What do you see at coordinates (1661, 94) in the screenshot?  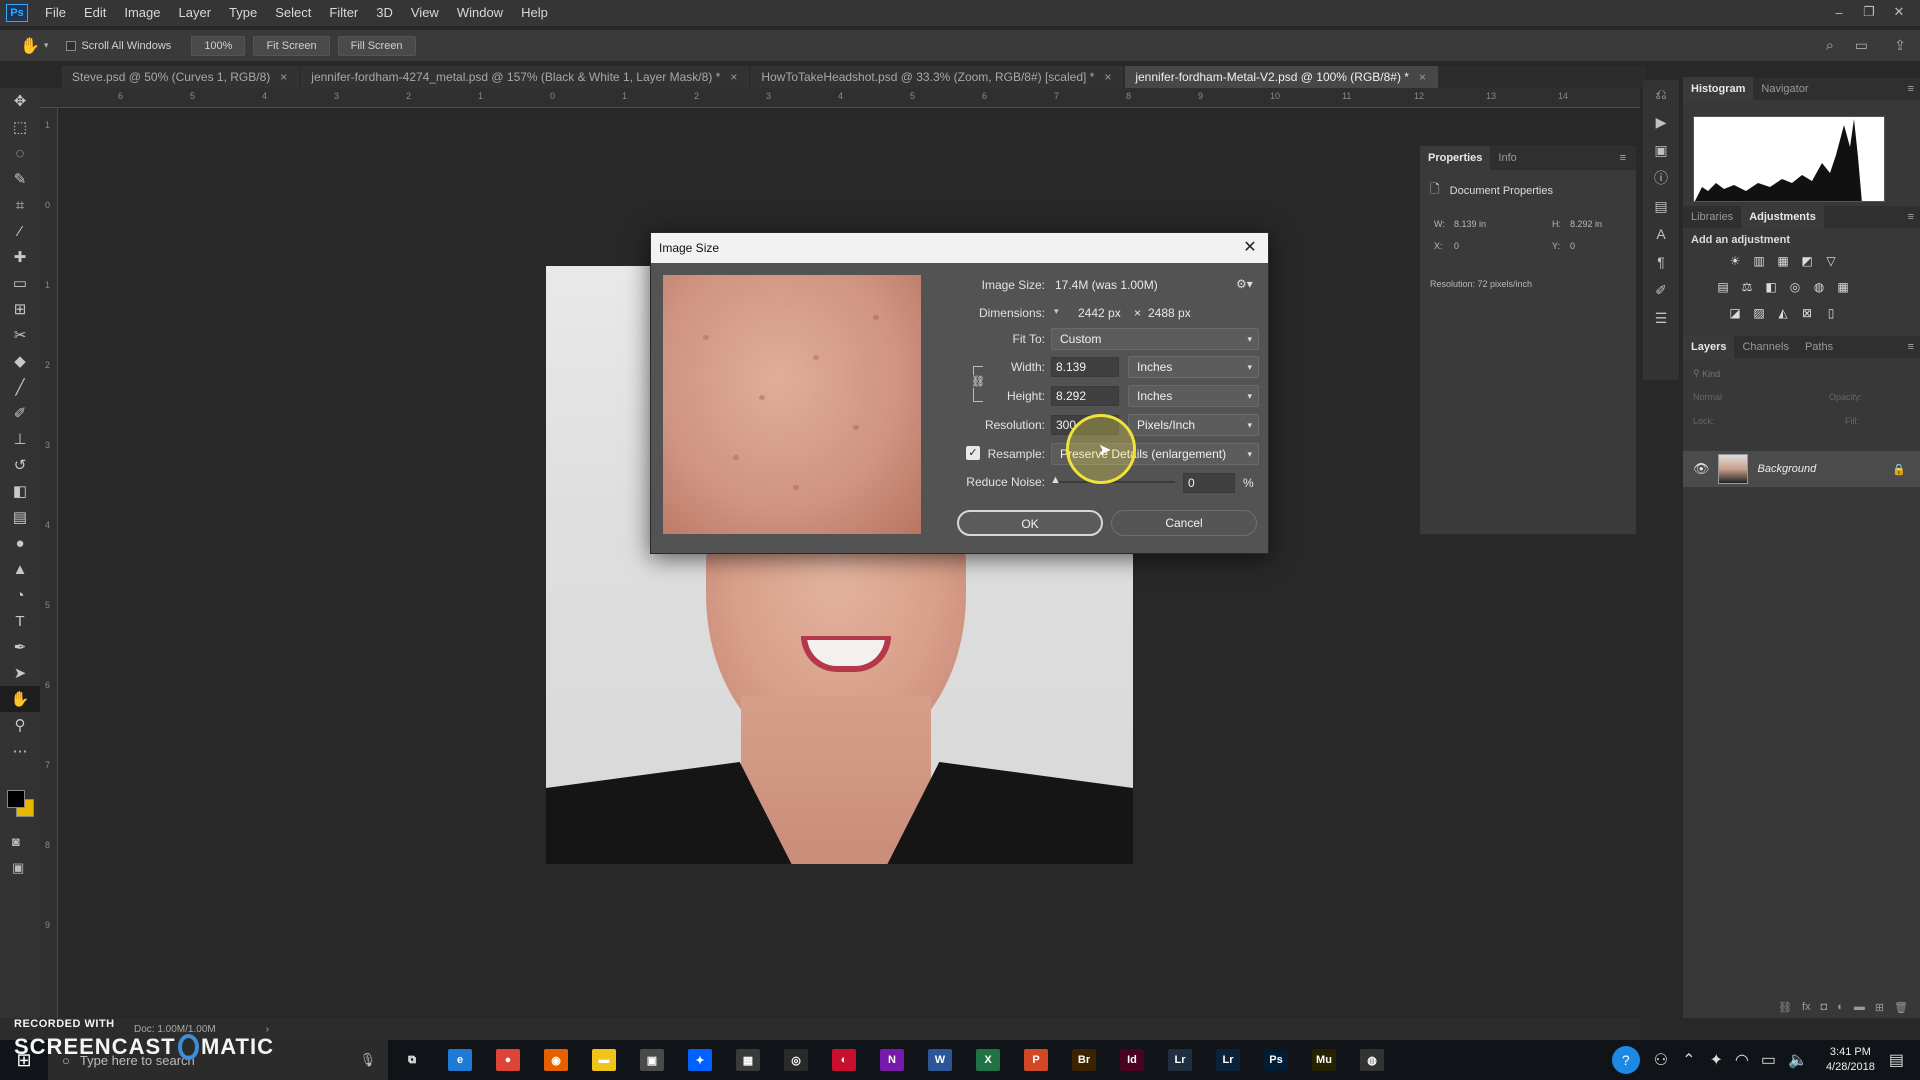 I see `history-icon: ⎌` at bounding box center [1661, 94].